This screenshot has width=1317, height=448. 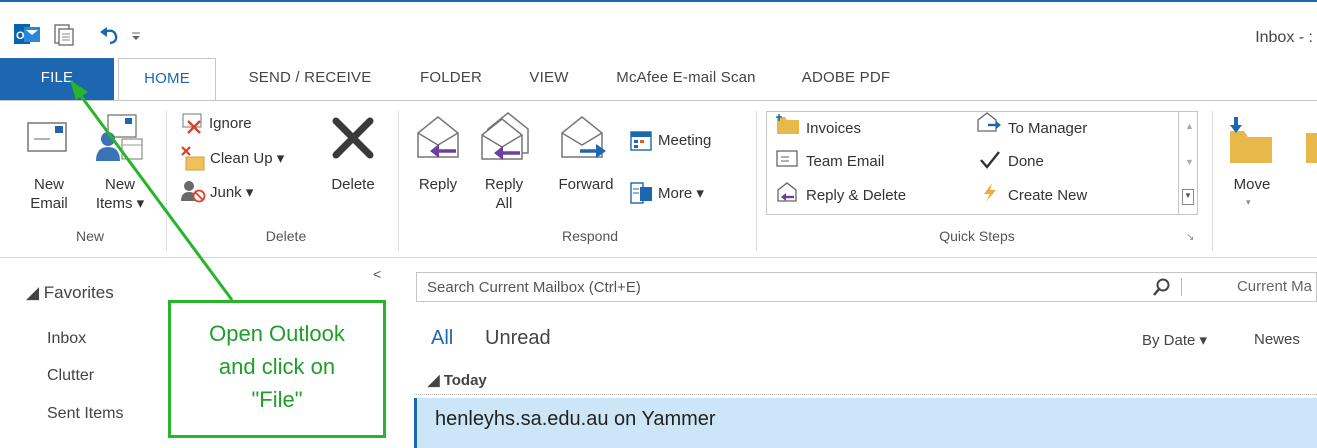 I want to click on tab-adobe-pdf: ADOBE PDF, so click(x=846, y=79).